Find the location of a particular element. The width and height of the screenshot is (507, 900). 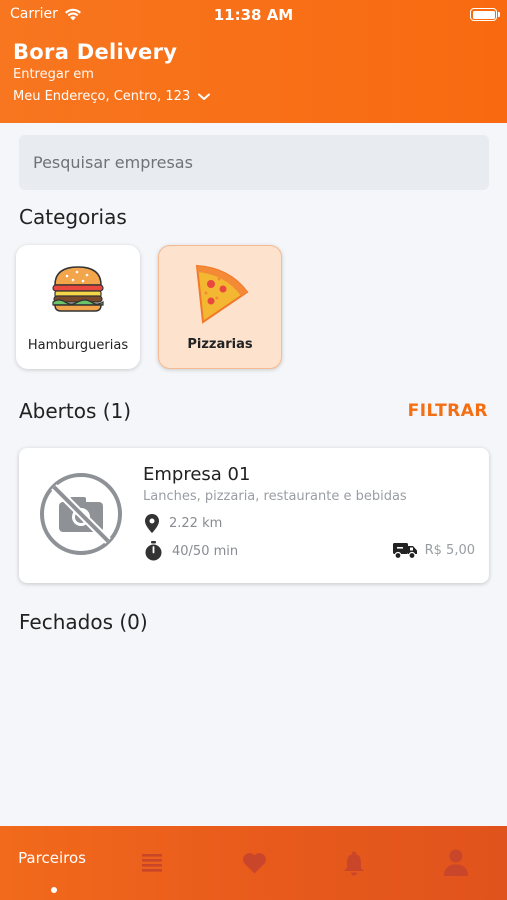

company-distance-row: 2.22 km is located at coordinates (183, 523).